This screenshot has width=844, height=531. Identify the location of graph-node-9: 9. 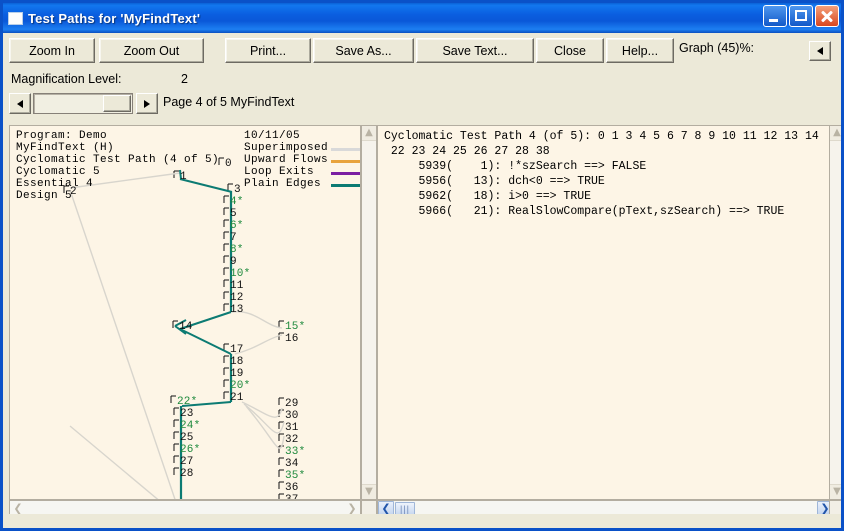
(233, 262).